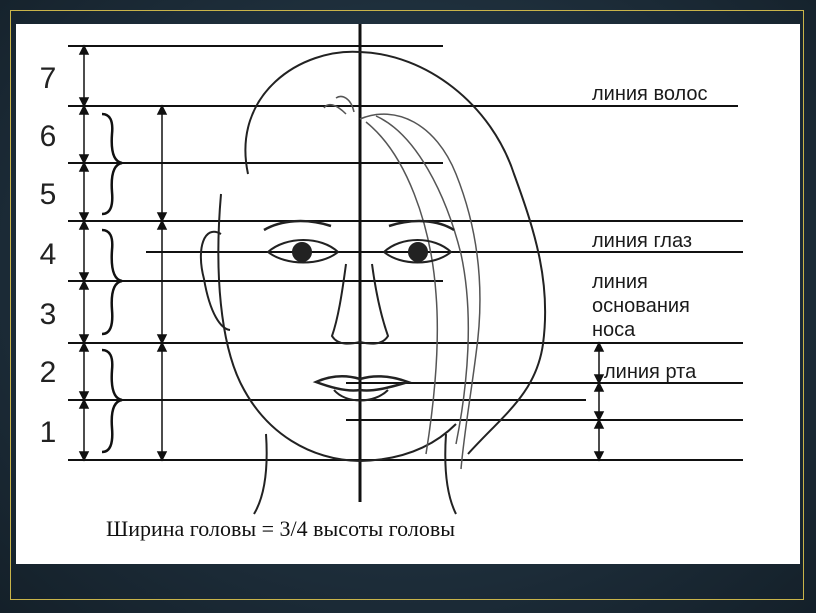  Describe the element at coordinates (48, 432) in the screenshot. I see `section-number-1: 1` at that location.